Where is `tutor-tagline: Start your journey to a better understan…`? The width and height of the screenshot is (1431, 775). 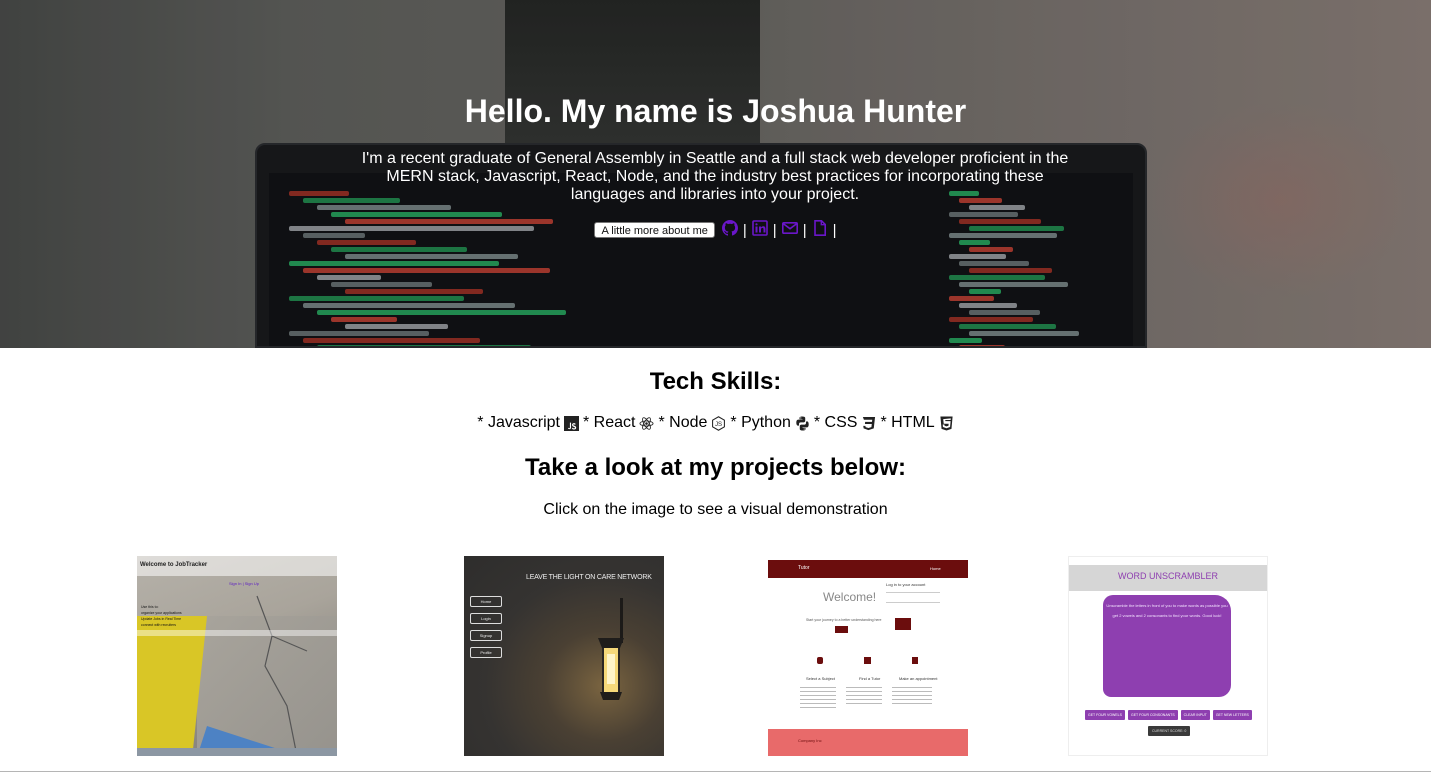
tutor-tagline: Start your journey to a better understan… is located at coordinates (844, 620).